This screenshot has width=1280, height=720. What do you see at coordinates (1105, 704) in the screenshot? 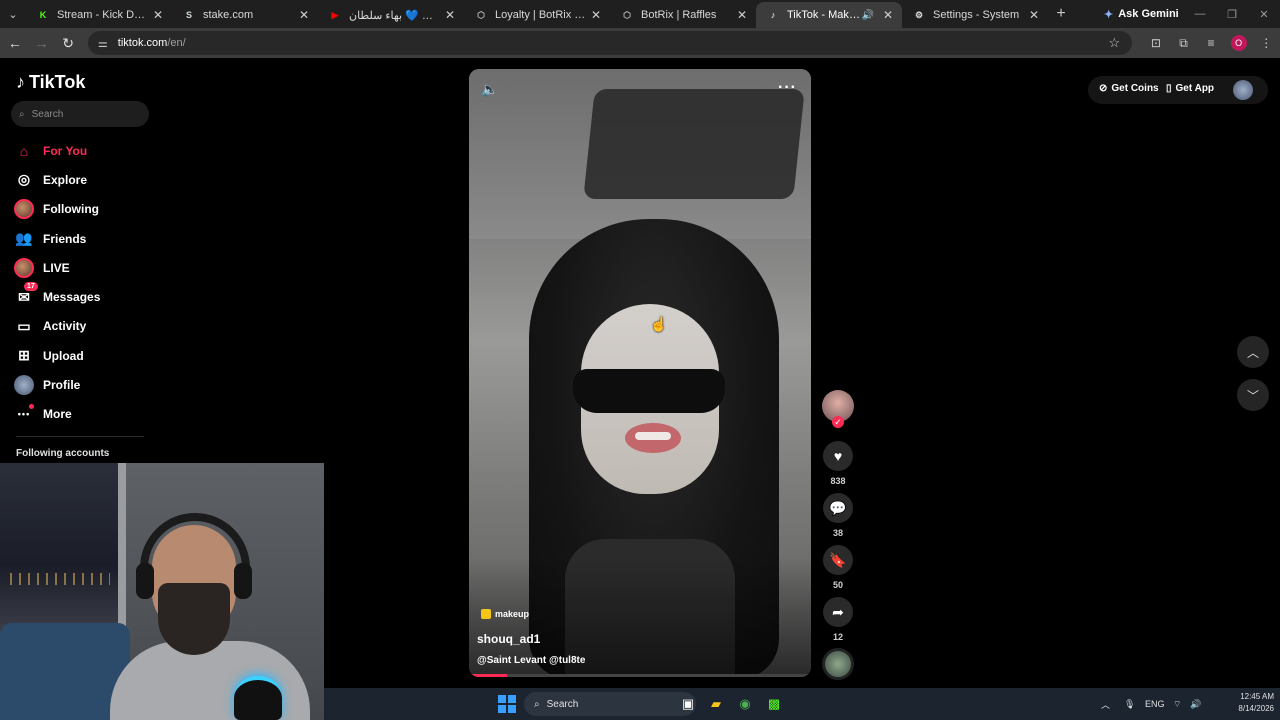
I see `tray-overflow-icon: ︿` at bounding box center [1105, 704].